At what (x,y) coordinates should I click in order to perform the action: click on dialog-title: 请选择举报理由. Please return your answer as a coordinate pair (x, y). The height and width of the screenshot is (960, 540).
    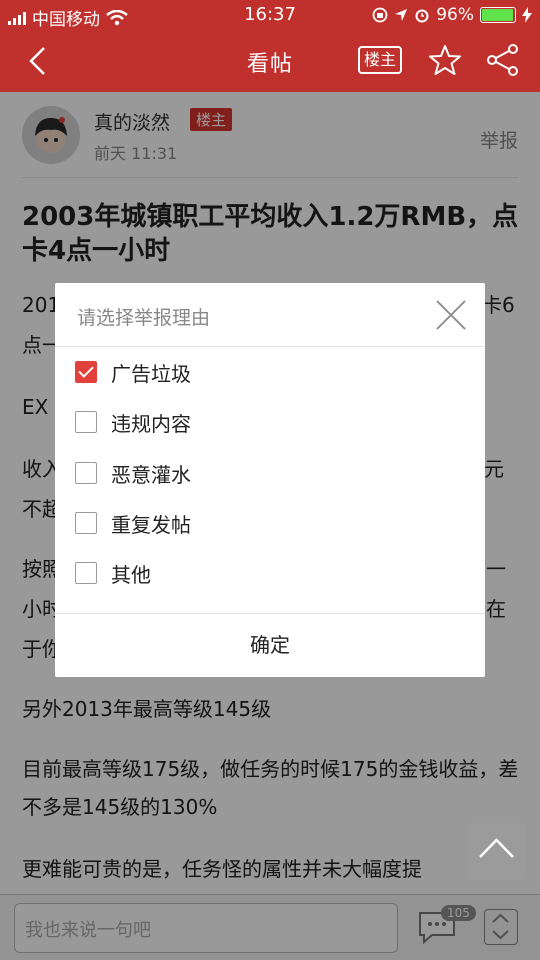
    Looking at the image, I should click on (144, 318).